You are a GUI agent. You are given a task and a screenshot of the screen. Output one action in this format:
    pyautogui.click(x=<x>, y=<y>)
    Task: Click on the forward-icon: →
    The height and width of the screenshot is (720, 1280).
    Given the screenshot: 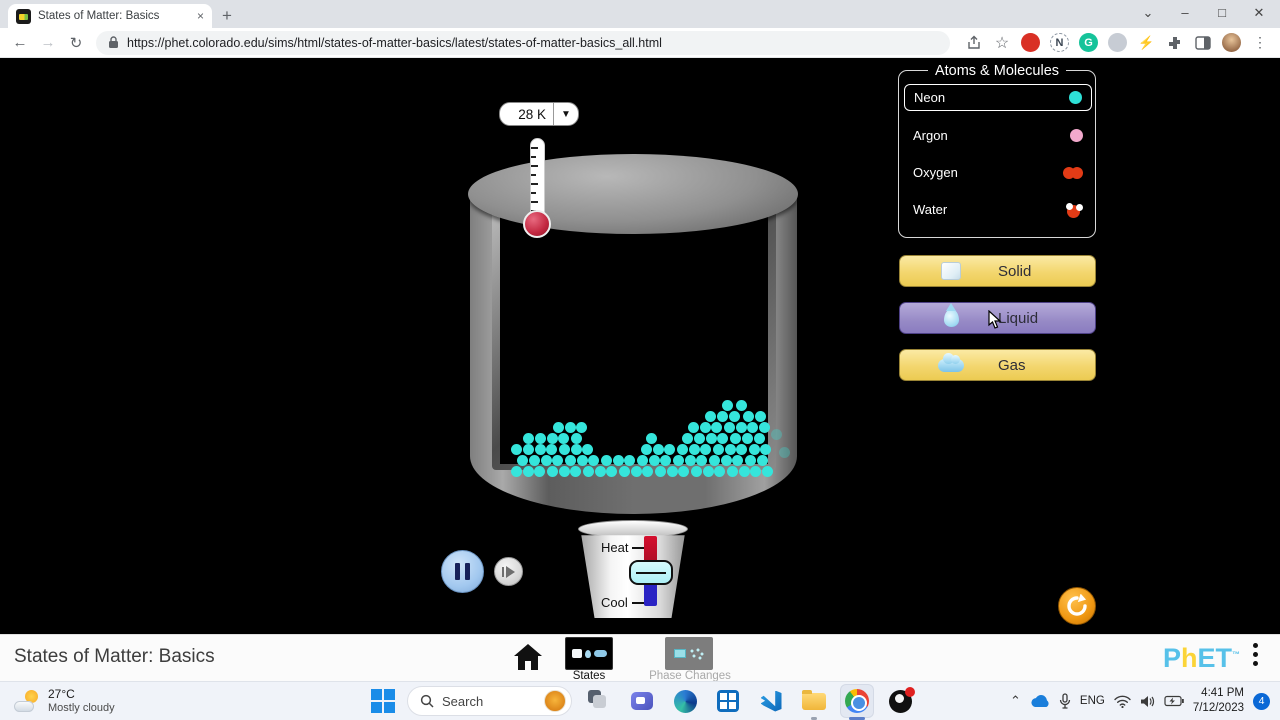 What is the action you would take?
    pyautogui.click(x=48, y=42)
    